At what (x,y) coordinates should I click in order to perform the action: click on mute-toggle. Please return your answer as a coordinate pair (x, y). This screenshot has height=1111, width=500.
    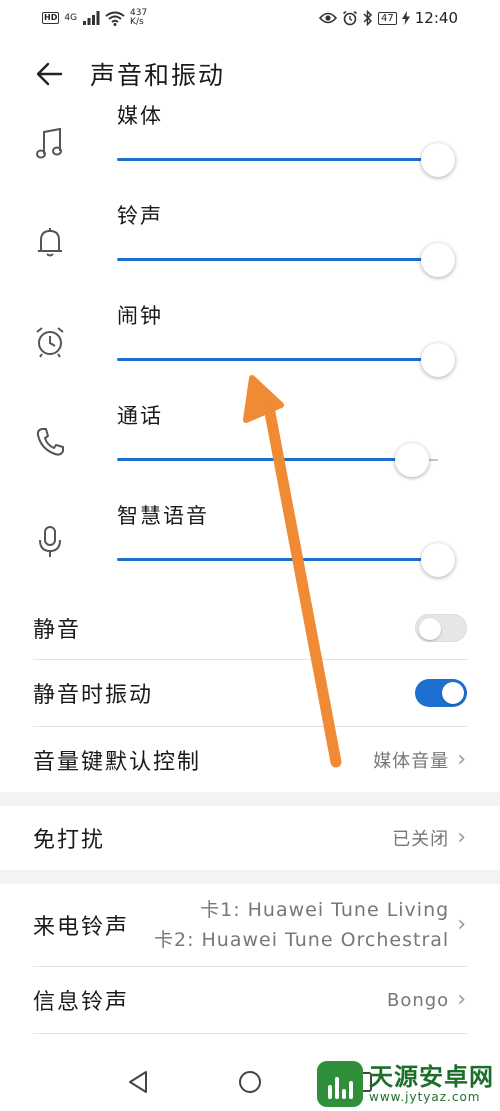
    Looking at the image, I should click on (441, 628).